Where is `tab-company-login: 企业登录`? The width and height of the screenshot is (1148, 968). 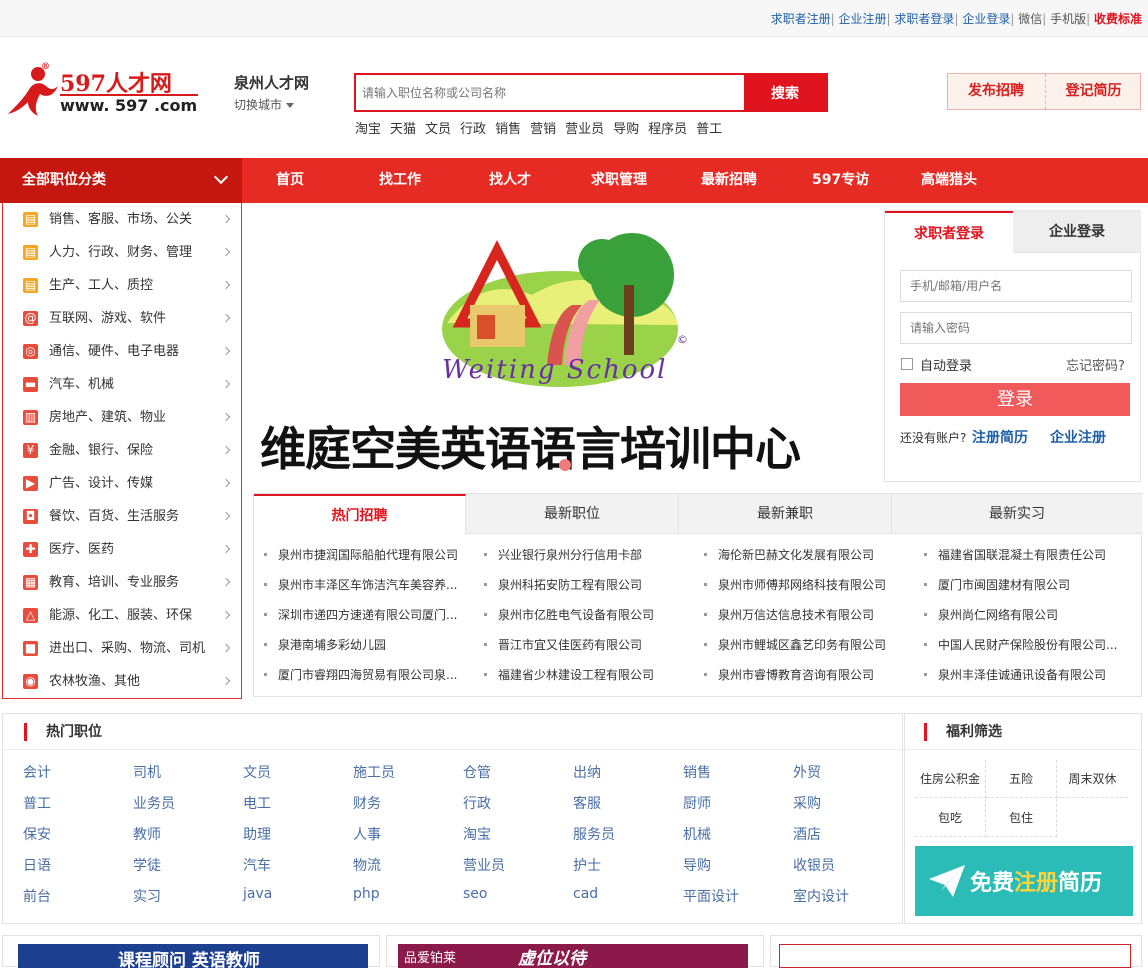
tab-company-login: 企业登录 is located at coordinates (1077, 232).